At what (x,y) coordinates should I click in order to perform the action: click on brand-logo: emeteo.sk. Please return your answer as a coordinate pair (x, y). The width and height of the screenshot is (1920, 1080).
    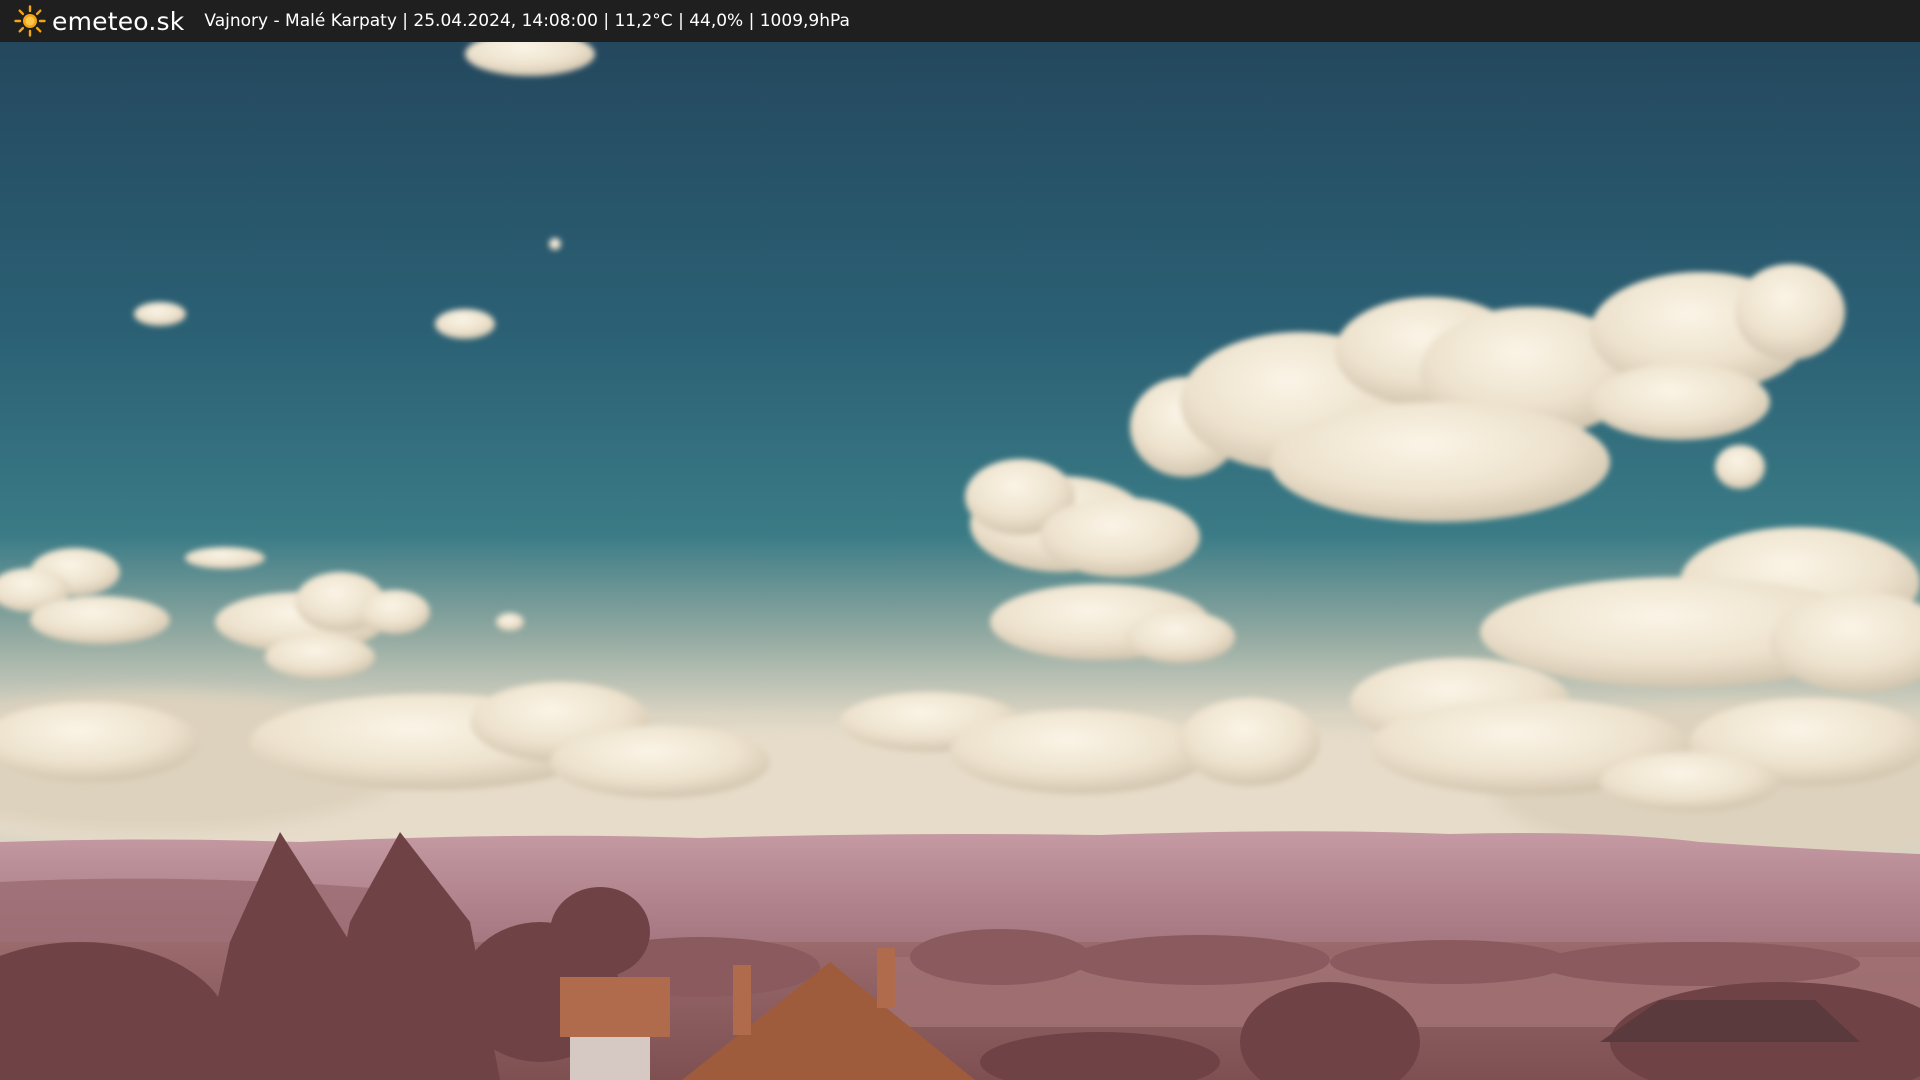
    Looking at the image, I should click on (99, 21).